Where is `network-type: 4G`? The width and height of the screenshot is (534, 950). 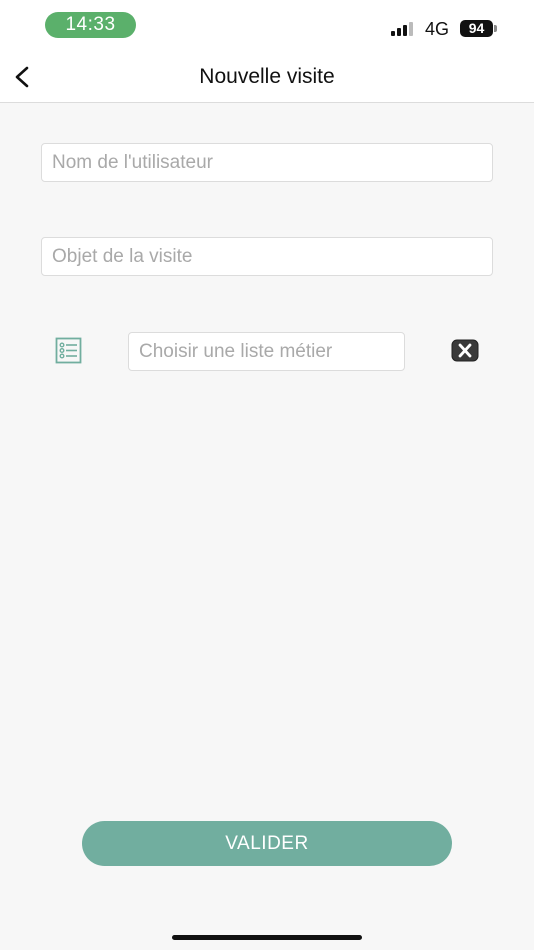 network-type: 4G is located at coordinates (437, 29).